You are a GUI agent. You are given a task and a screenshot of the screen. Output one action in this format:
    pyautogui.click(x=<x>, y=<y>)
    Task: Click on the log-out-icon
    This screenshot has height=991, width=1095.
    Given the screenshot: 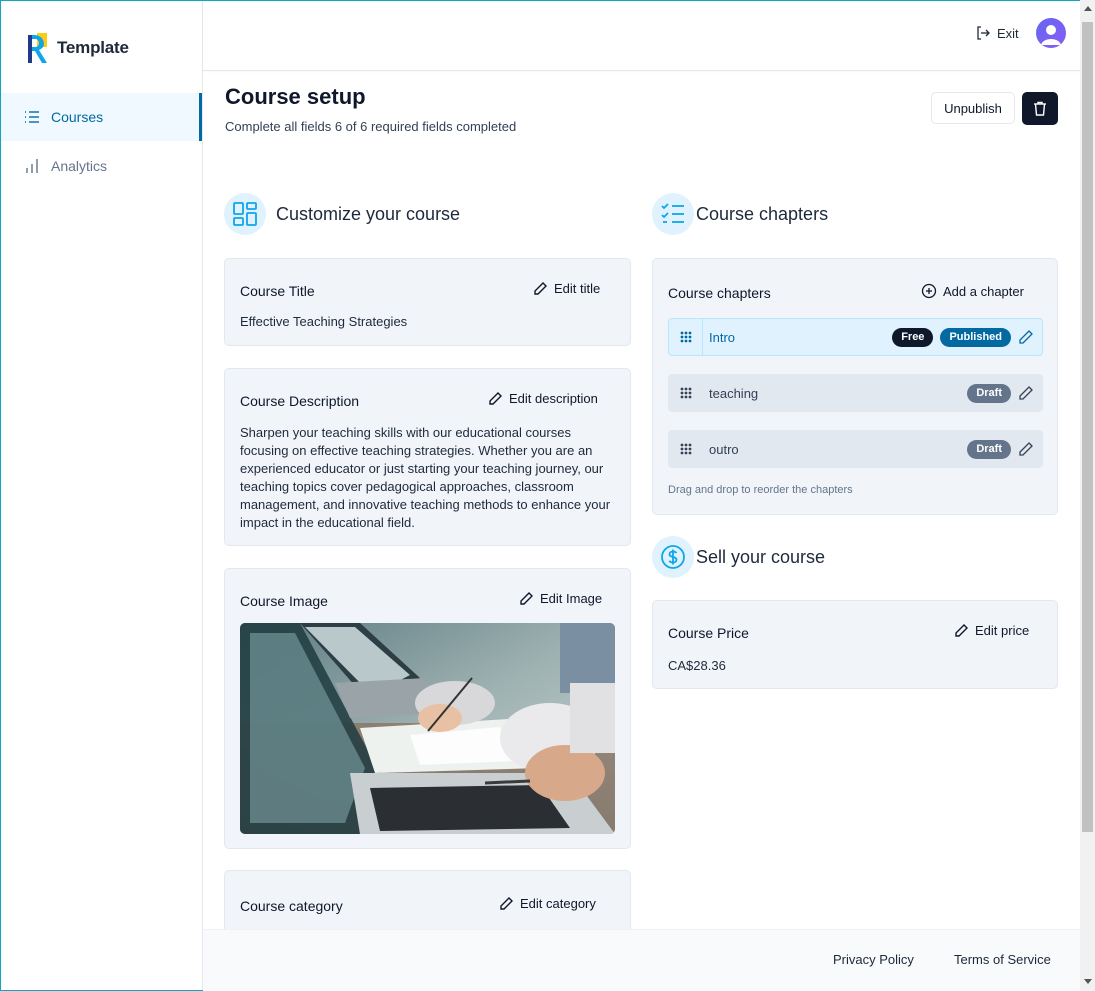 What is the action you would take?
    pyautogui.click(x=983, y=33)
    